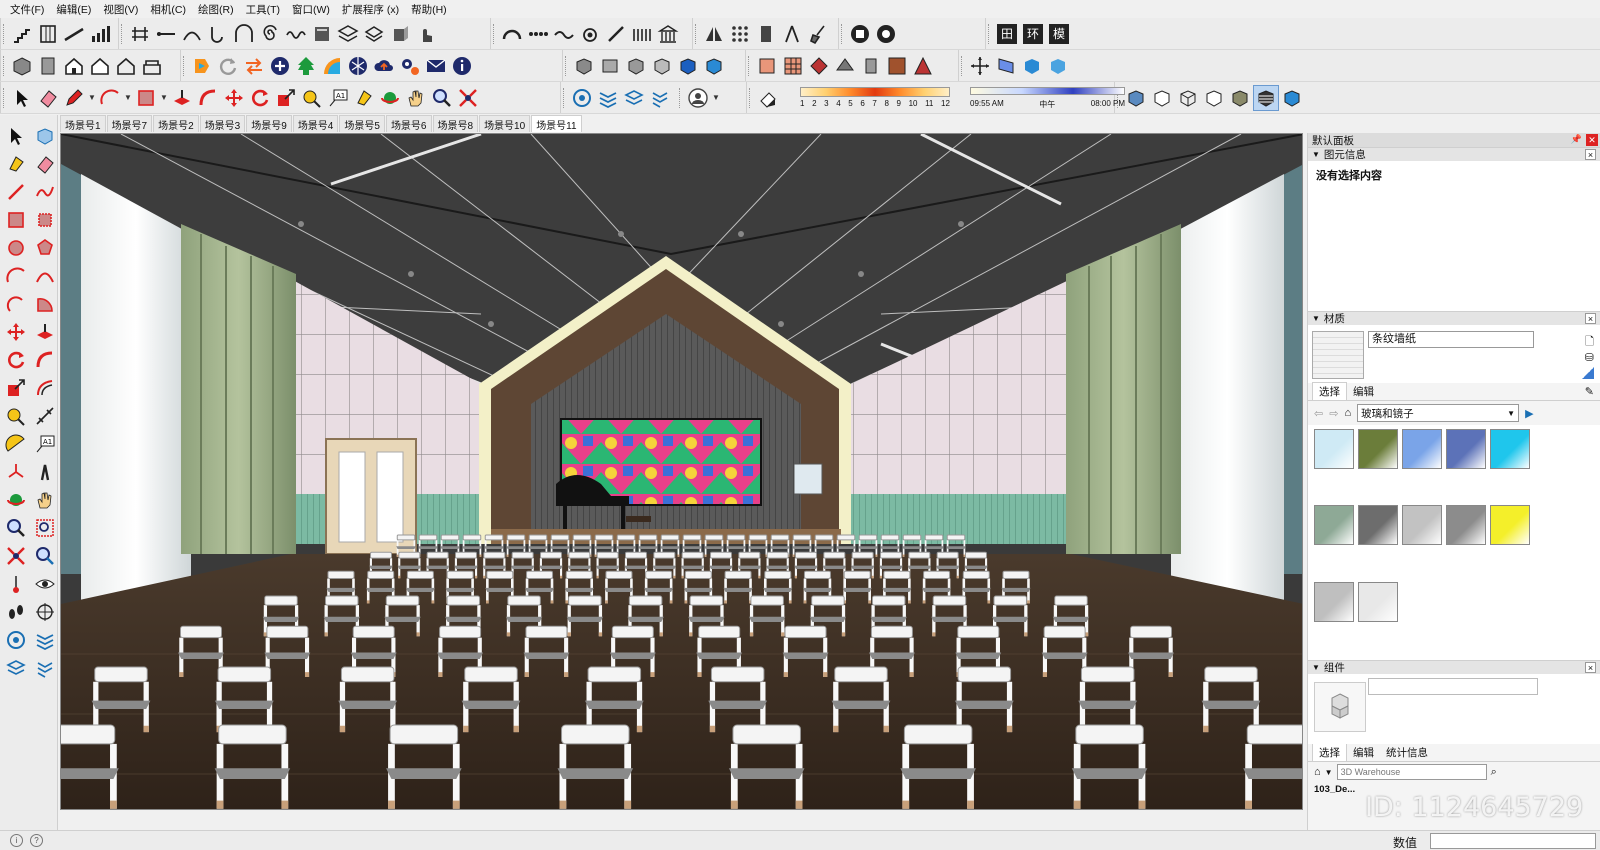 The image size is (1600, 850). Describe the element at coordinates (442, 98) in the screenshot. I see `zoom-icon` at that location.